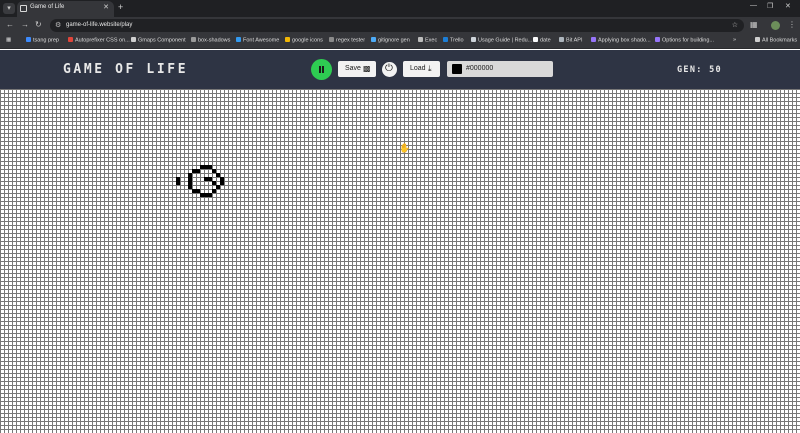  Describe the element at coordinates (754, 24) in the screenshot. I see `extensions-icon: ▦` at that location.